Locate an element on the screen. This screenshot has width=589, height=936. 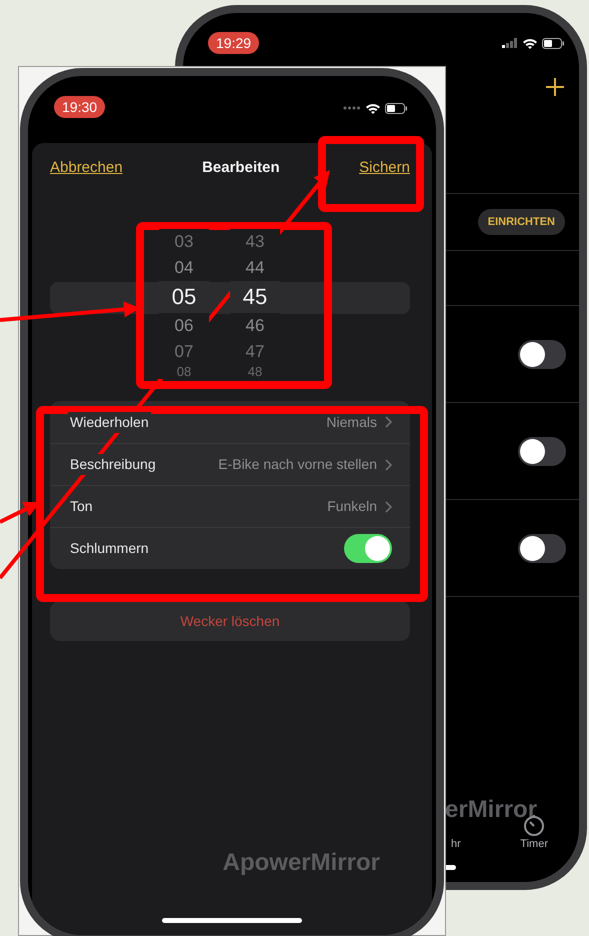
setting-value: Niemals is located at coordinates (351, 422).